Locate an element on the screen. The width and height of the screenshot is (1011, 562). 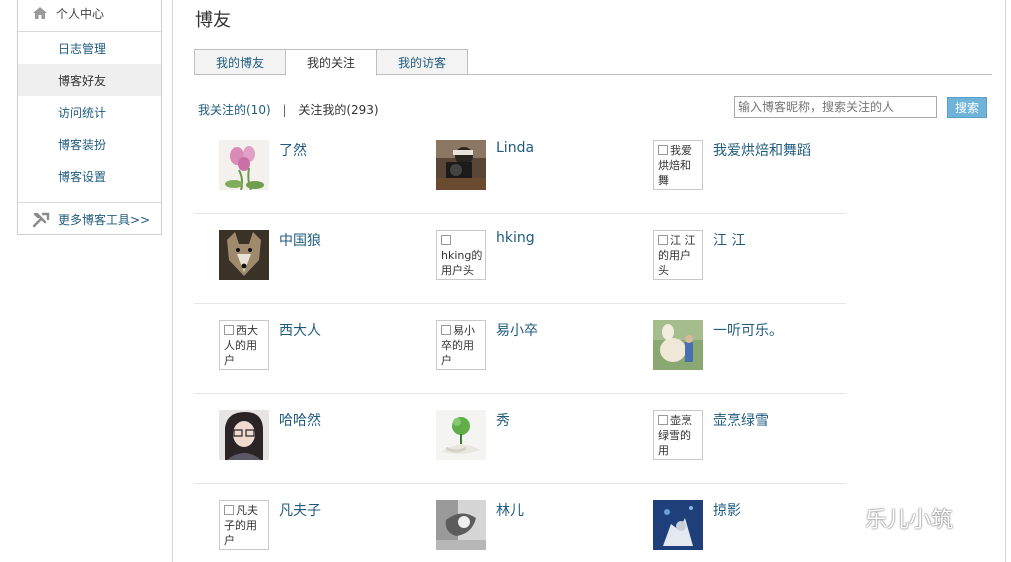
friend-item: hking的用户头 hking is located at coordinates (541, 256).